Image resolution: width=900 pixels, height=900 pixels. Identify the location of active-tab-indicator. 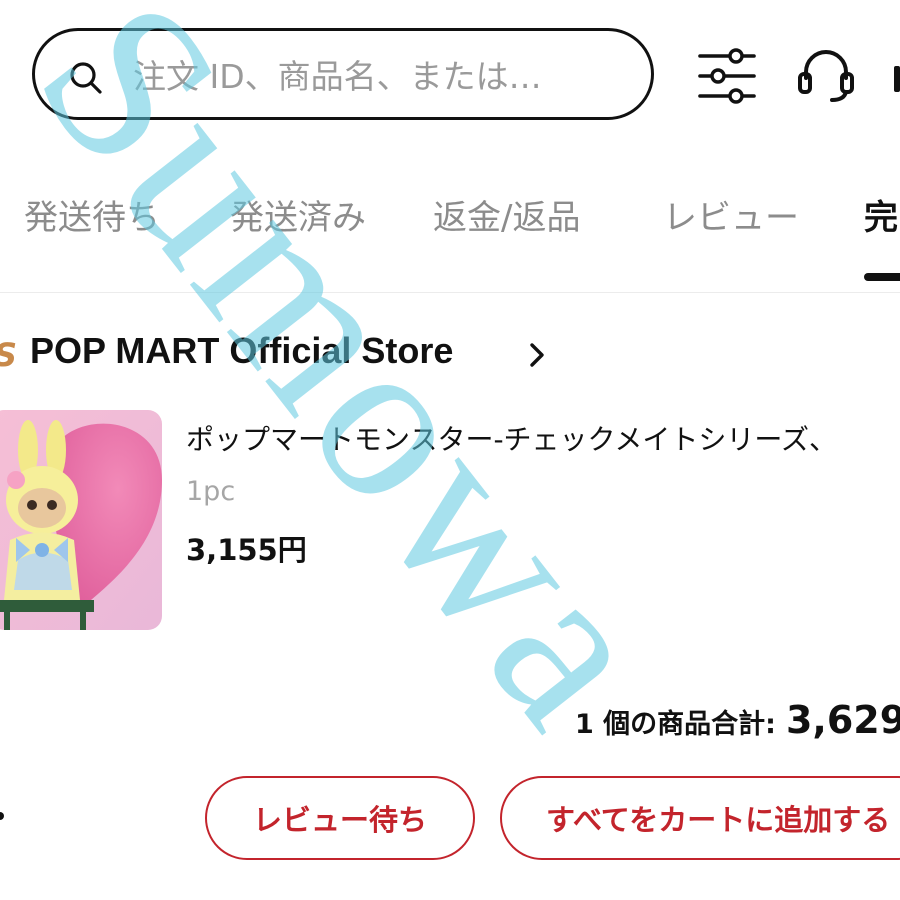
(882, 277).